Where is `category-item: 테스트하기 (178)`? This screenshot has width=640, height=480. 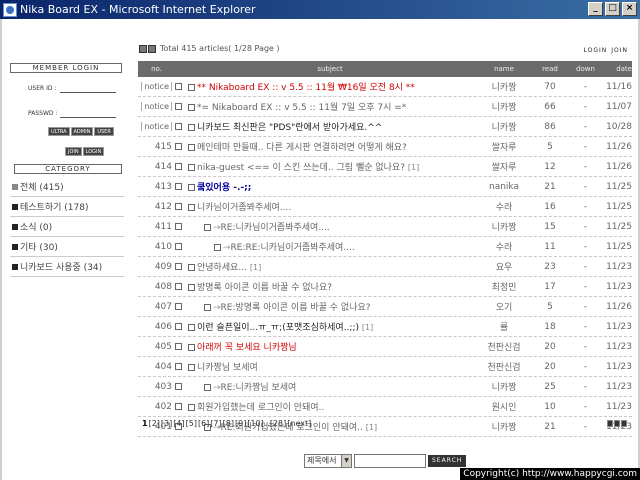
category-item: 테스트하기 (178) is located at coordinates (67, 207).